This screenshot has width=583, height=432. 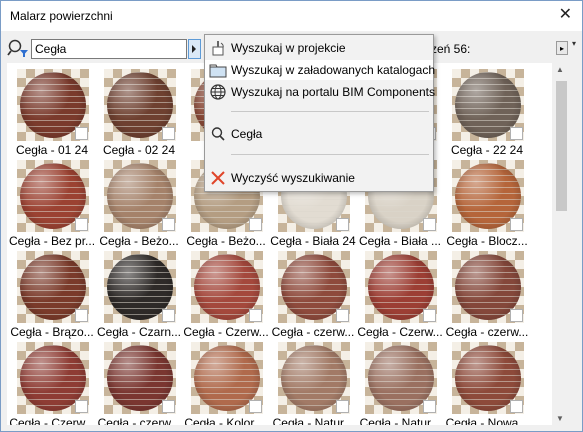 I want to click on material-tile: Cegła - 02 24, so click(x=139, y=112).